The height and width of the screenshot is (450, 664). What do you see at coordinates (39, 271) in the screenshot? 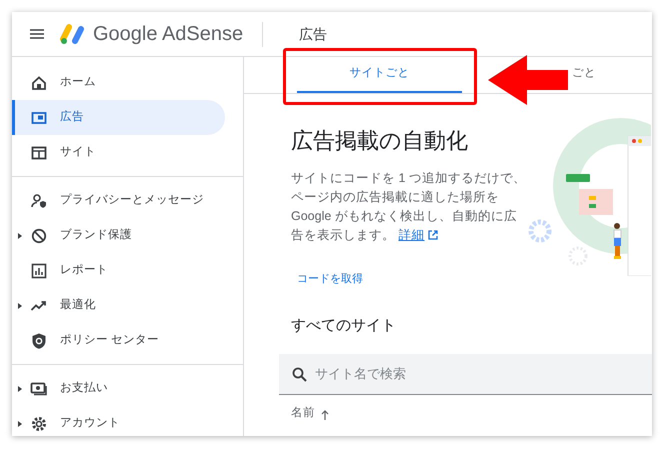
I see `bar-chart-icon` at bounding box center [39, 271].